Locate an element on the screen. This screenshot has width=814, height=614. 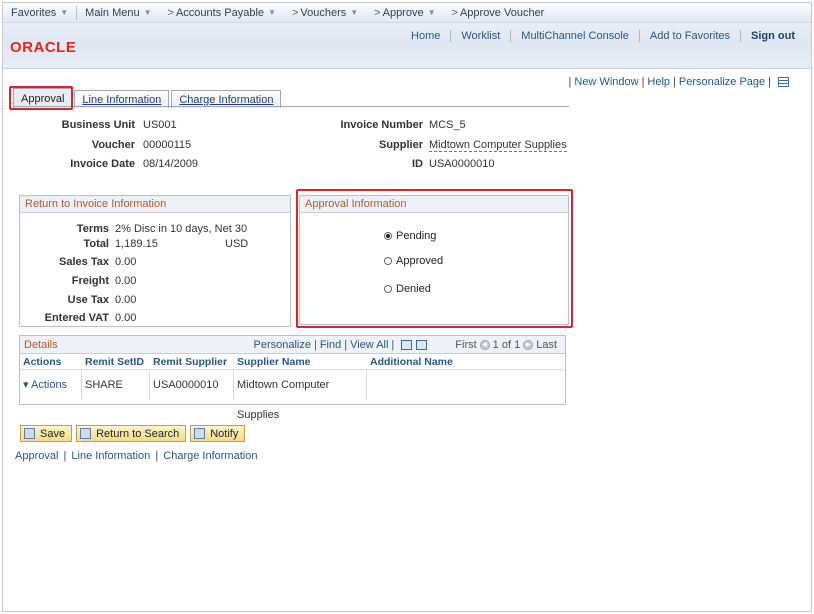
page-links: | New Window | Help | Personalize Page | is located at coordinates (677, 82).